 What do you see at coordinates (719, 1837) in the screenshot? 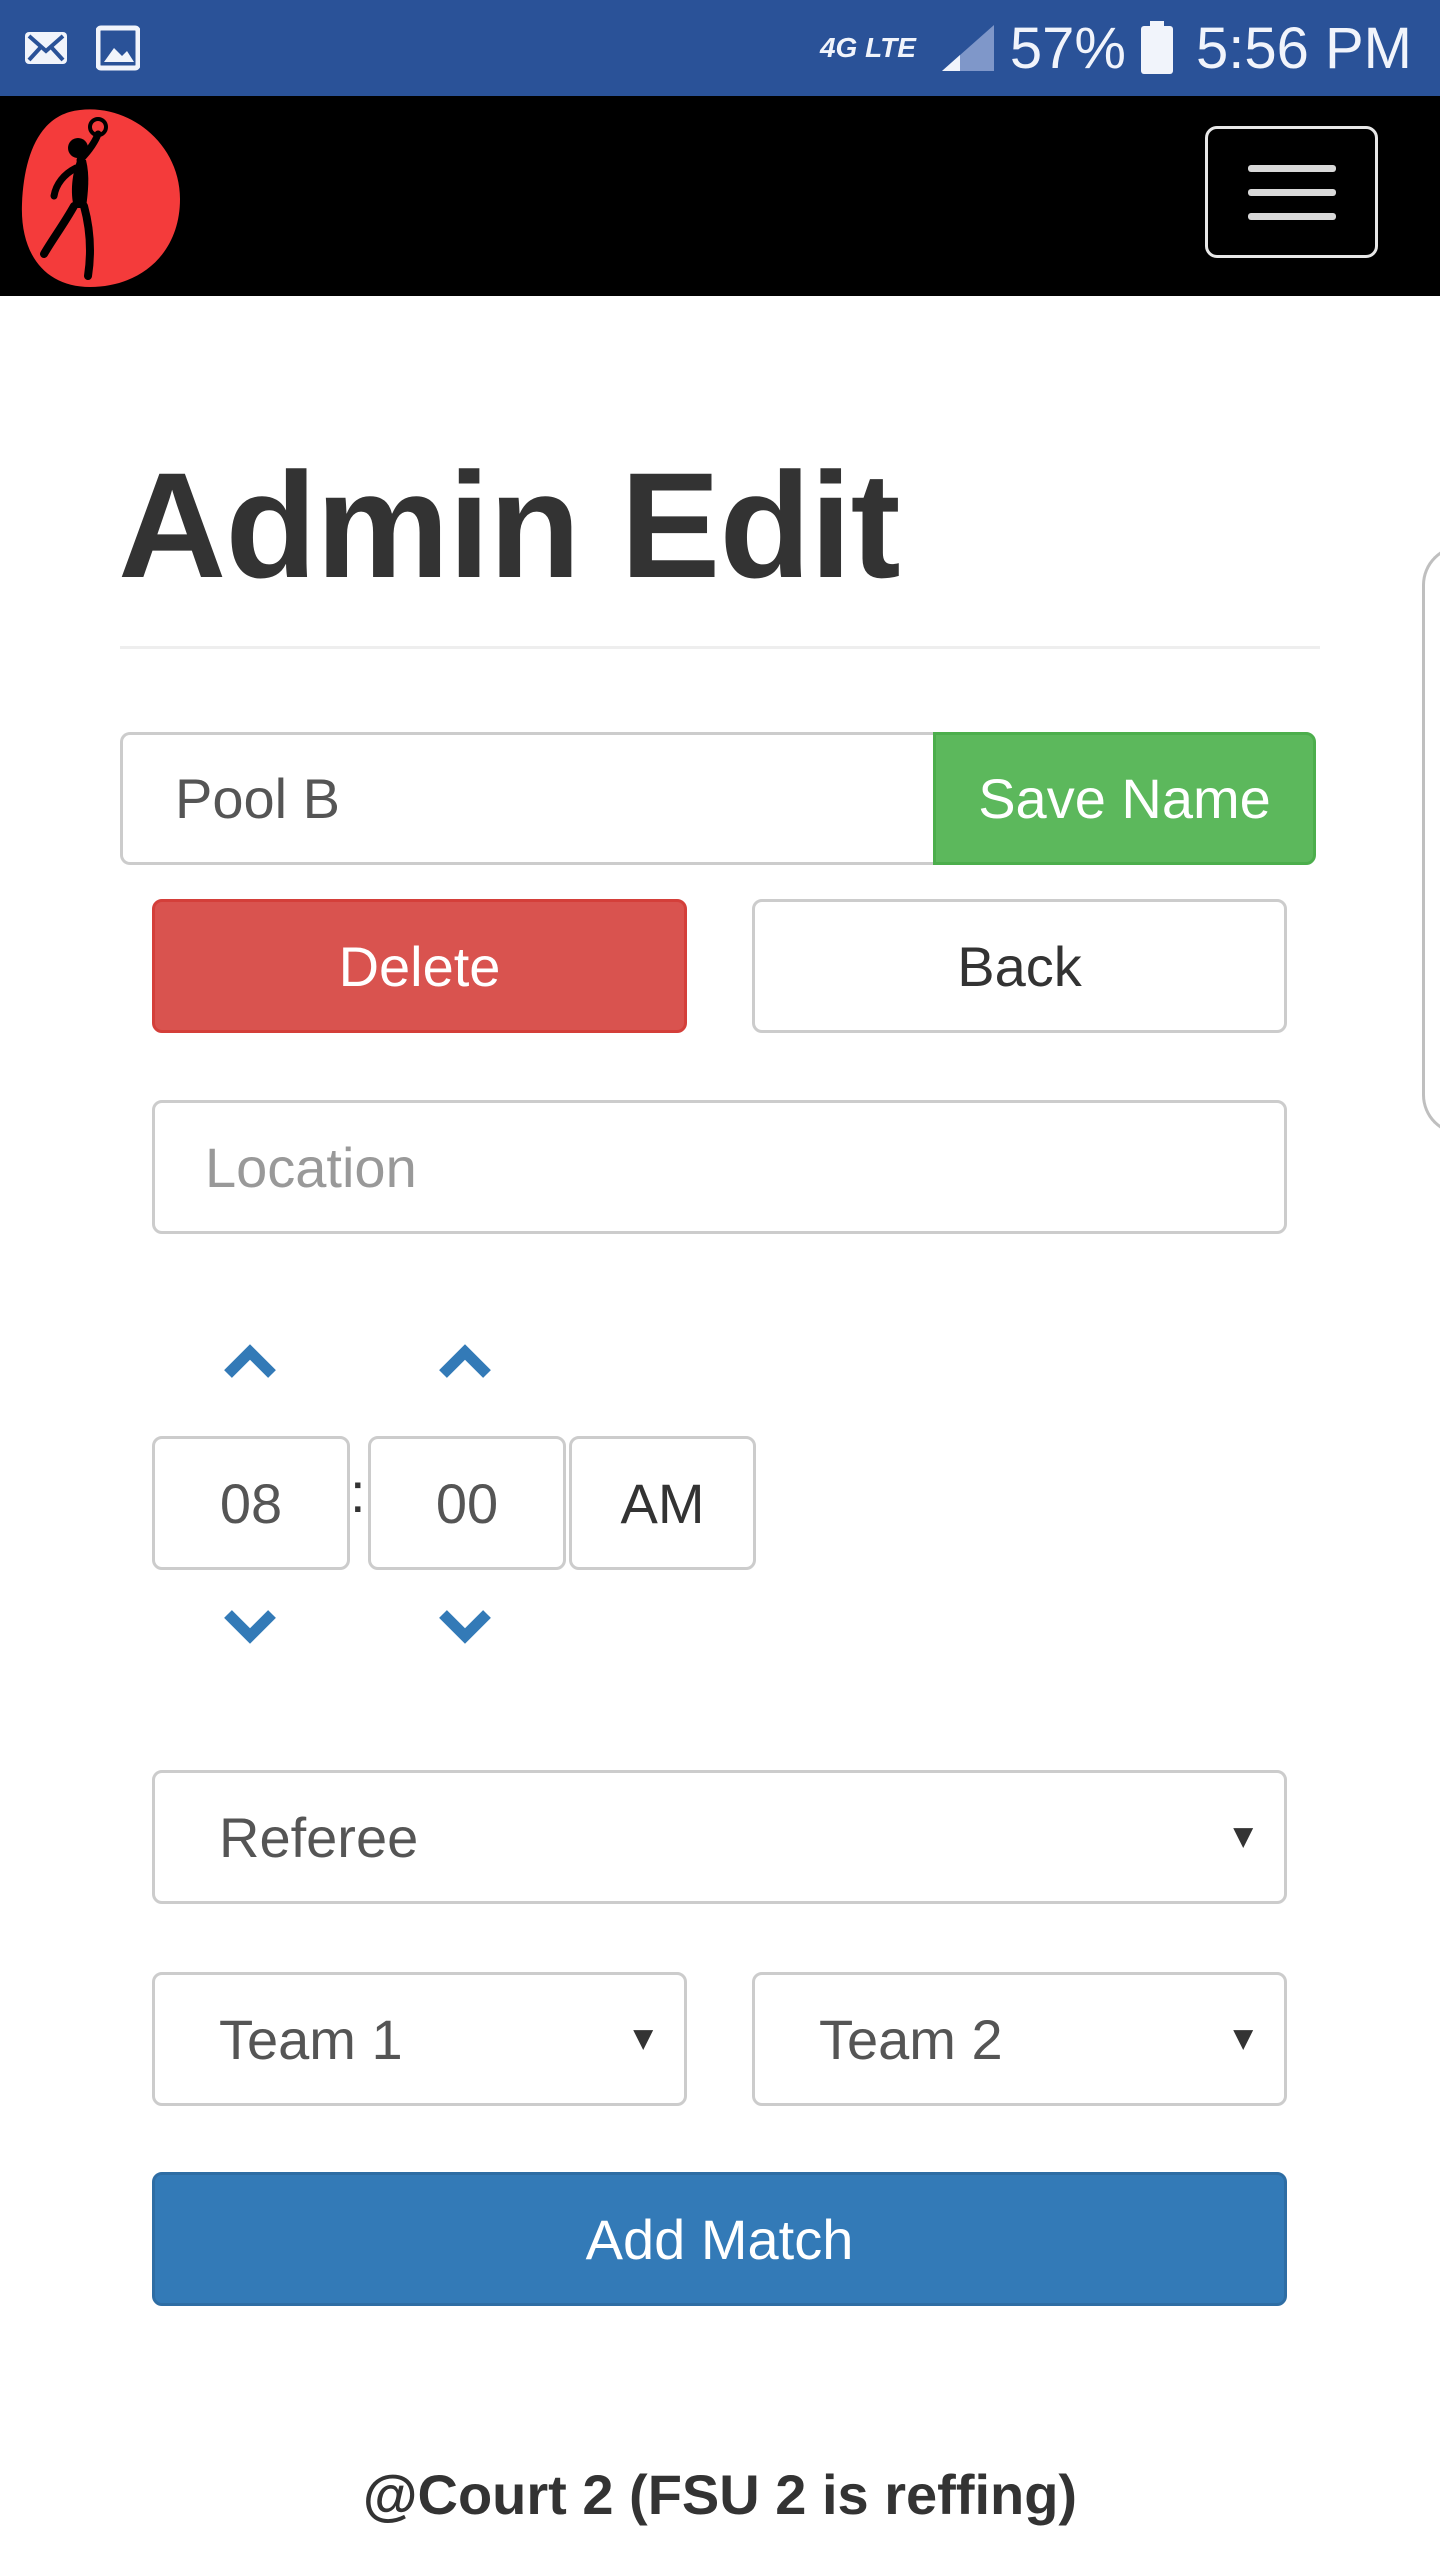
I see `referee-select: Referee ▼` at bounding box center [719, 1837].